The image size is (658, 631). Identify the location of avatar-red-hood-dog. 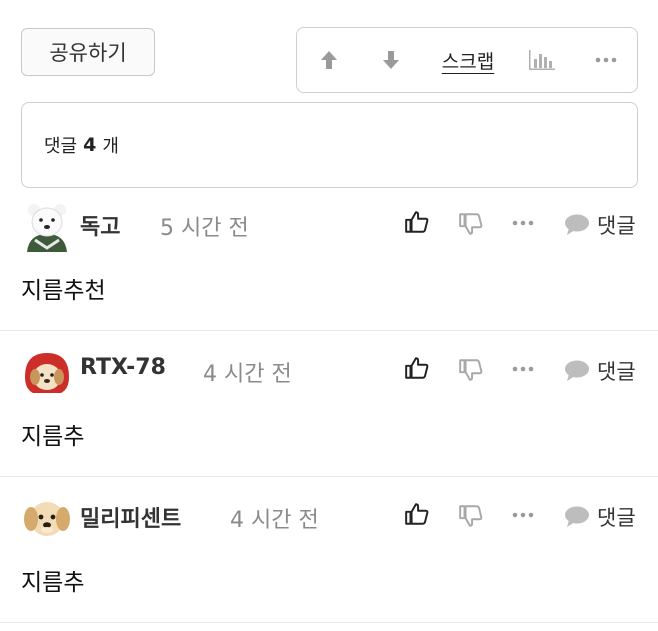
(47, 373).